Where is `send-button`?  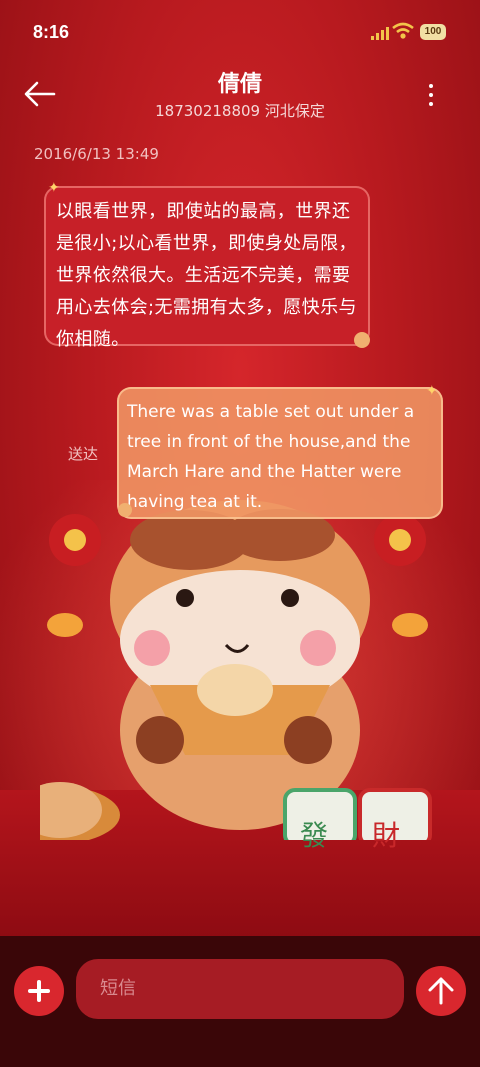
send-button is located at coordinates (441, 991).